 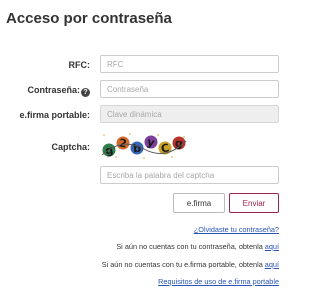 What do you see at coordinates (85, 92) in the screenshot?
I see `info-icon: ?` at bounding box center [85, 92].